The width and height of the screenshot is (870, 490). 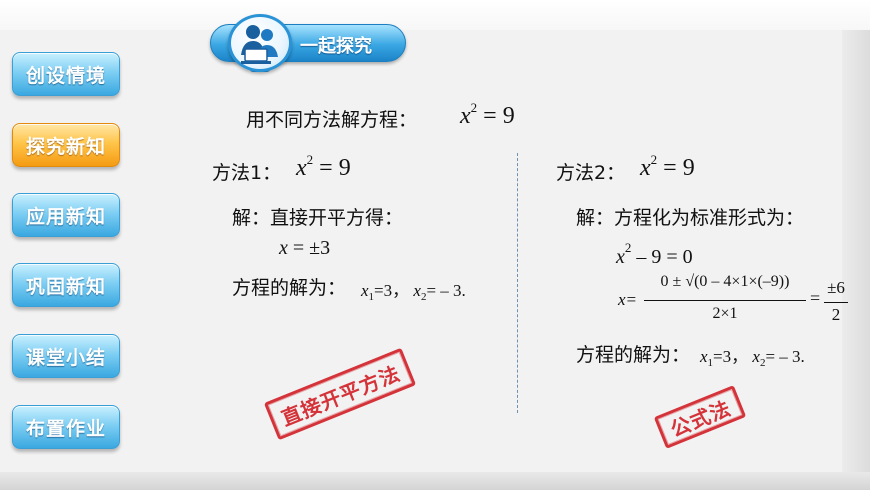 What do you see at coordinates (785, 356) in the screenshot?
I see `method2-x2-val: = – 3.` at bounding box center [785, 356].